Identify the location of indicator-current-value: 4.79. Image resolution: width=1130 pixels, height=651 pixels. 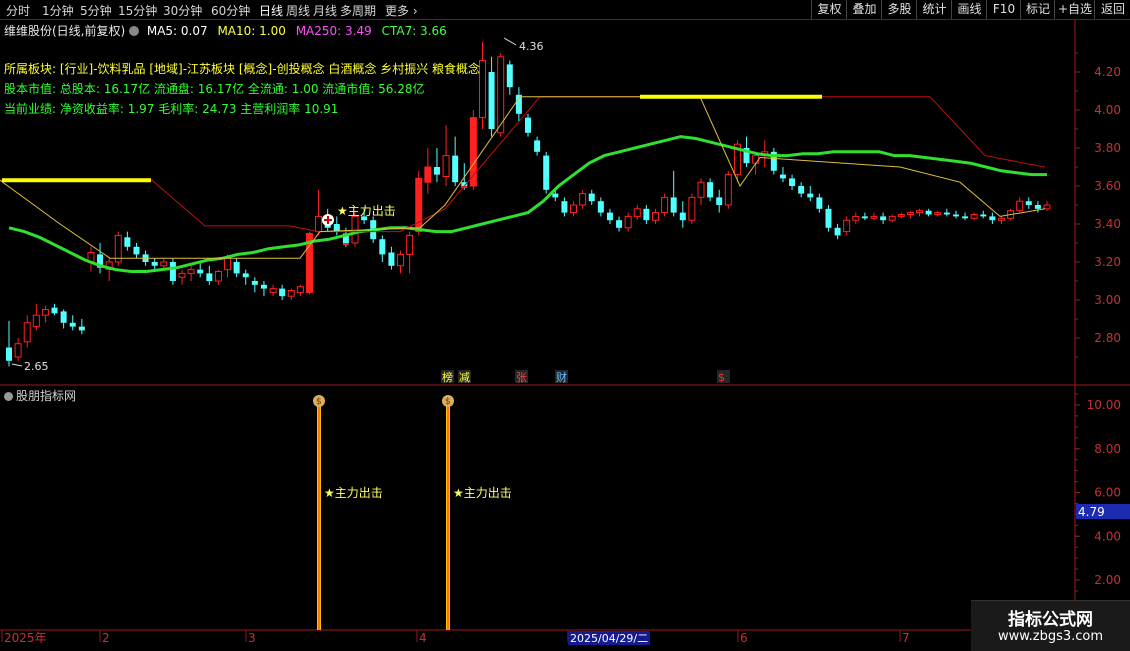
(1091, 512).